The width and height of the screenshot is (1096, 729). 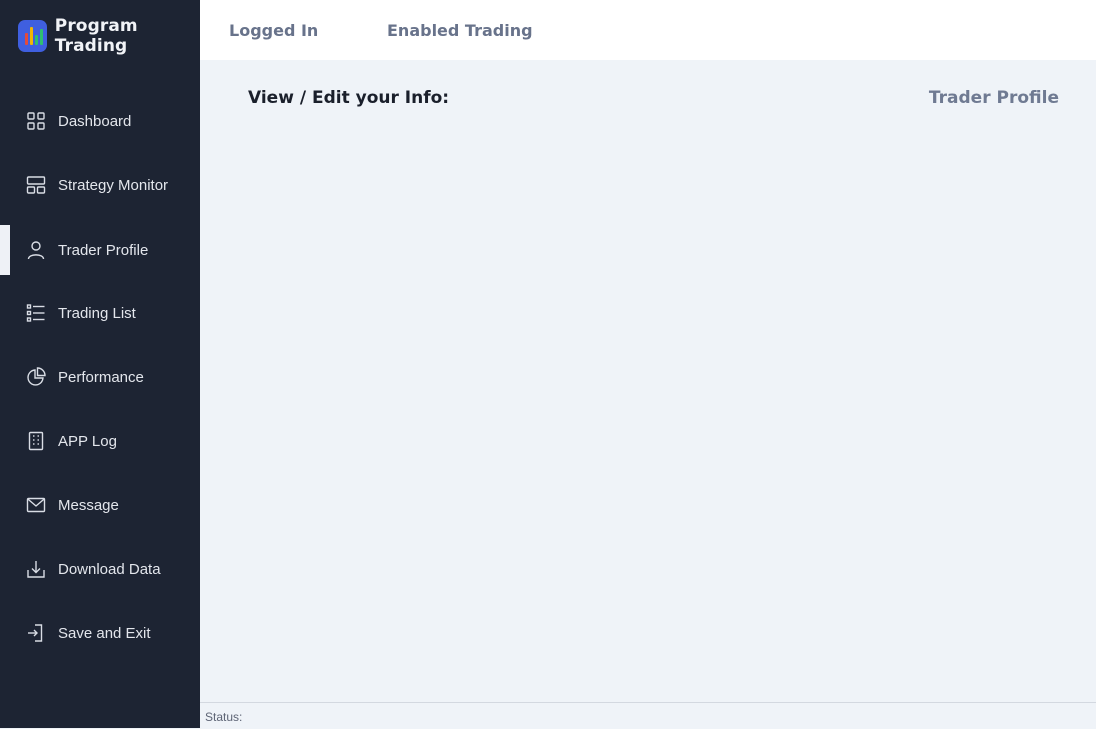 I want to click on mail-icon, so click(x=36, y=505).